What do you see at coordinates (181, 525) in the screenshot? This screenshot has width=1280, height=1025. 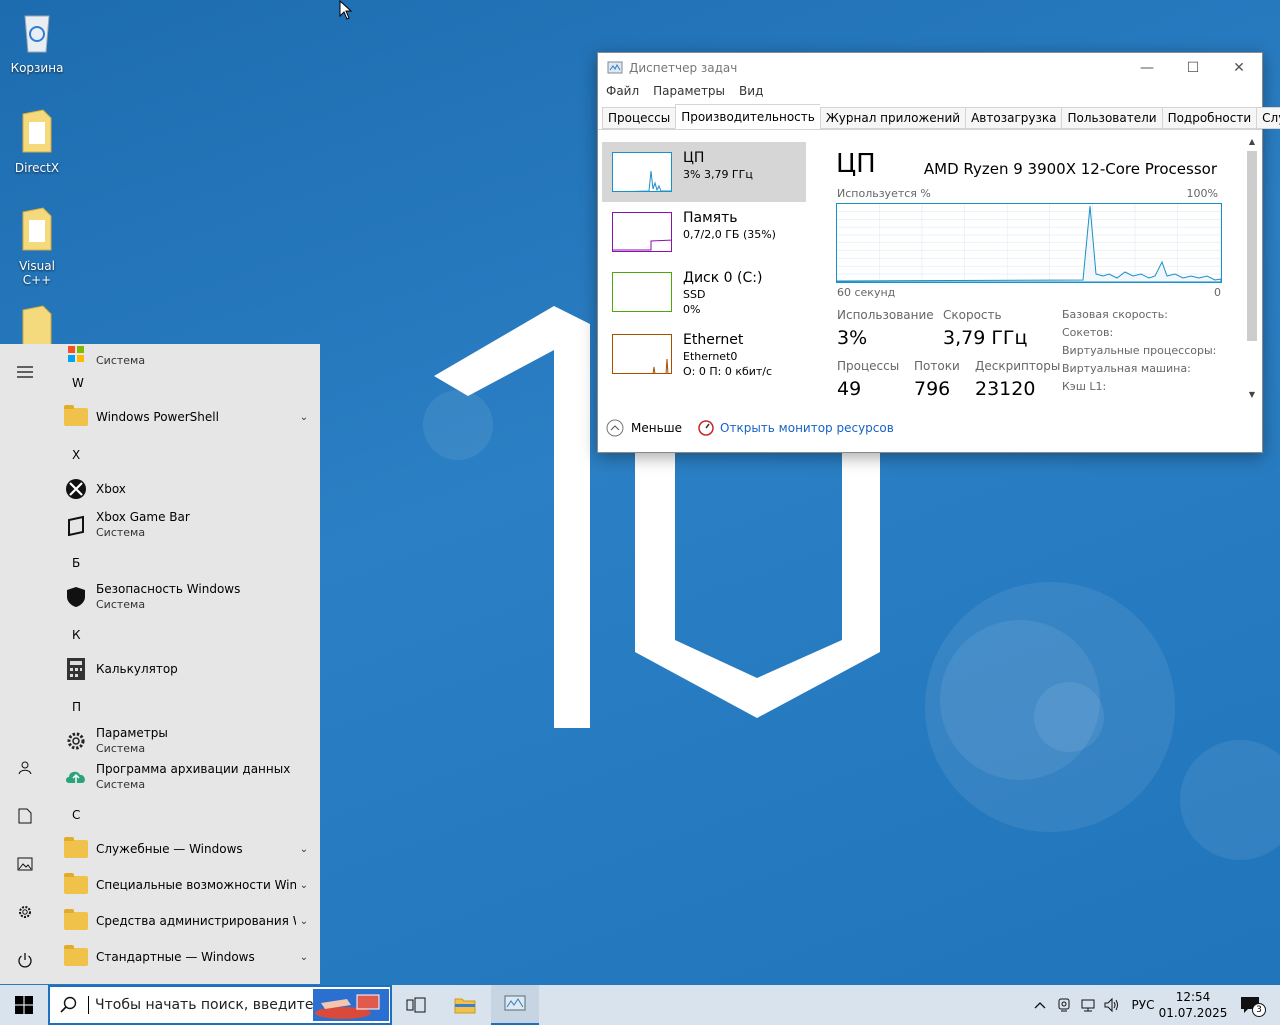 I see `list-item: Xbox Game Bar Система` at bounding box center [181, 525].